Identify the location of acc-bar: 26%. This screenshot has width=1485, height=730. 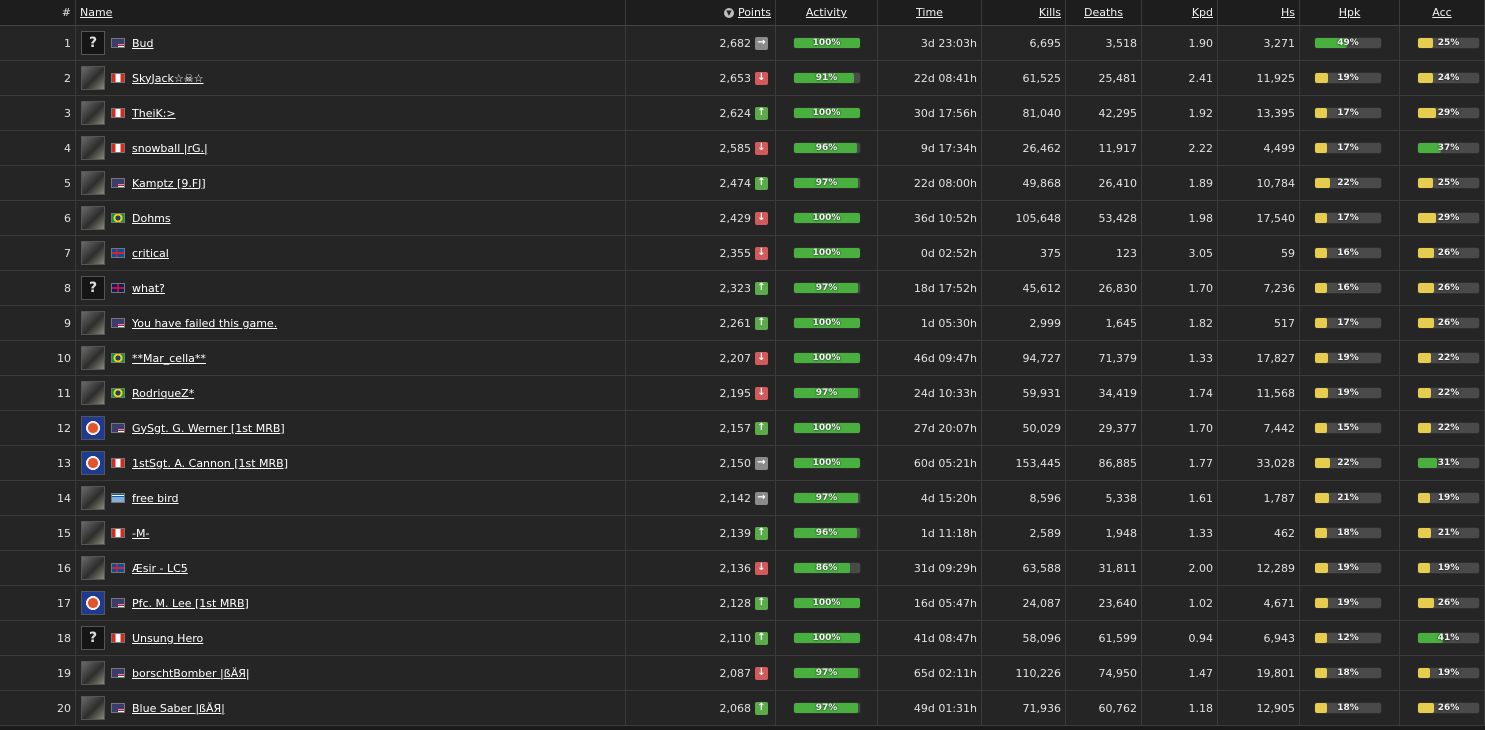
(1448, 288).